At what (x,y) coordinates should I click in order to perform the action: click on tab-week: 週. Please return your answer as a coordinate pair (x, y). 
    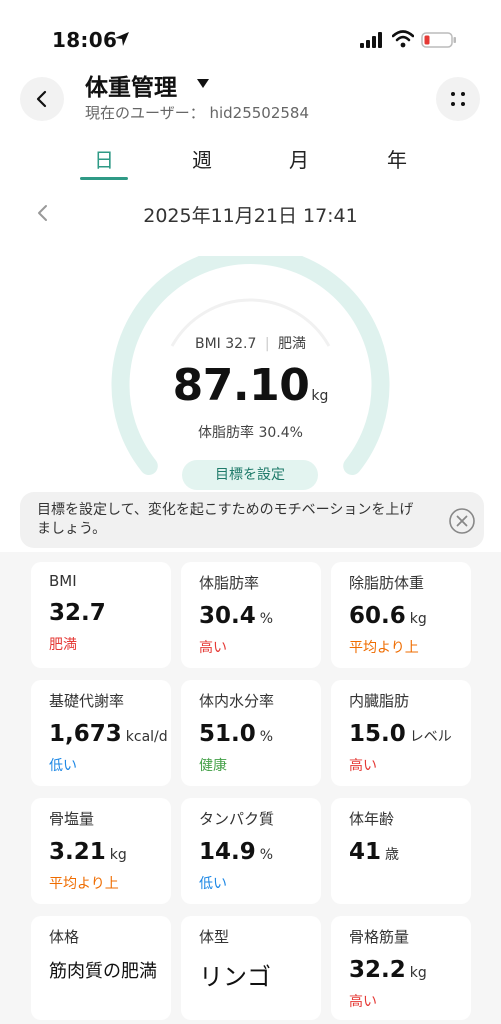
    Looking at the image, I should click on (202, 163).